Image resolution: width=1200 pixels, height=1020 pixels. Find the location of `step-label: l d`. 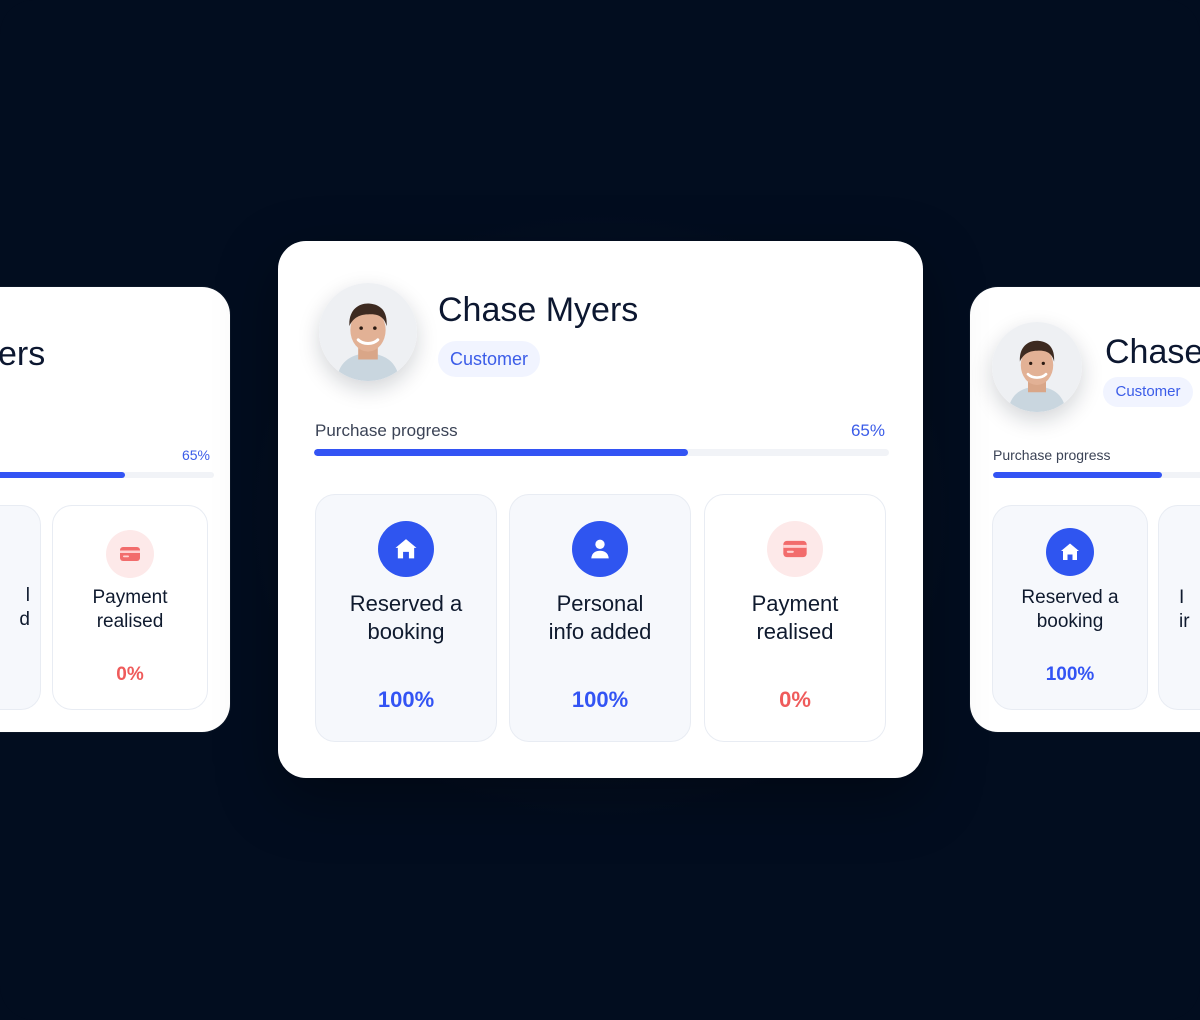

step-label: l d is located at coordinates (24, 607).